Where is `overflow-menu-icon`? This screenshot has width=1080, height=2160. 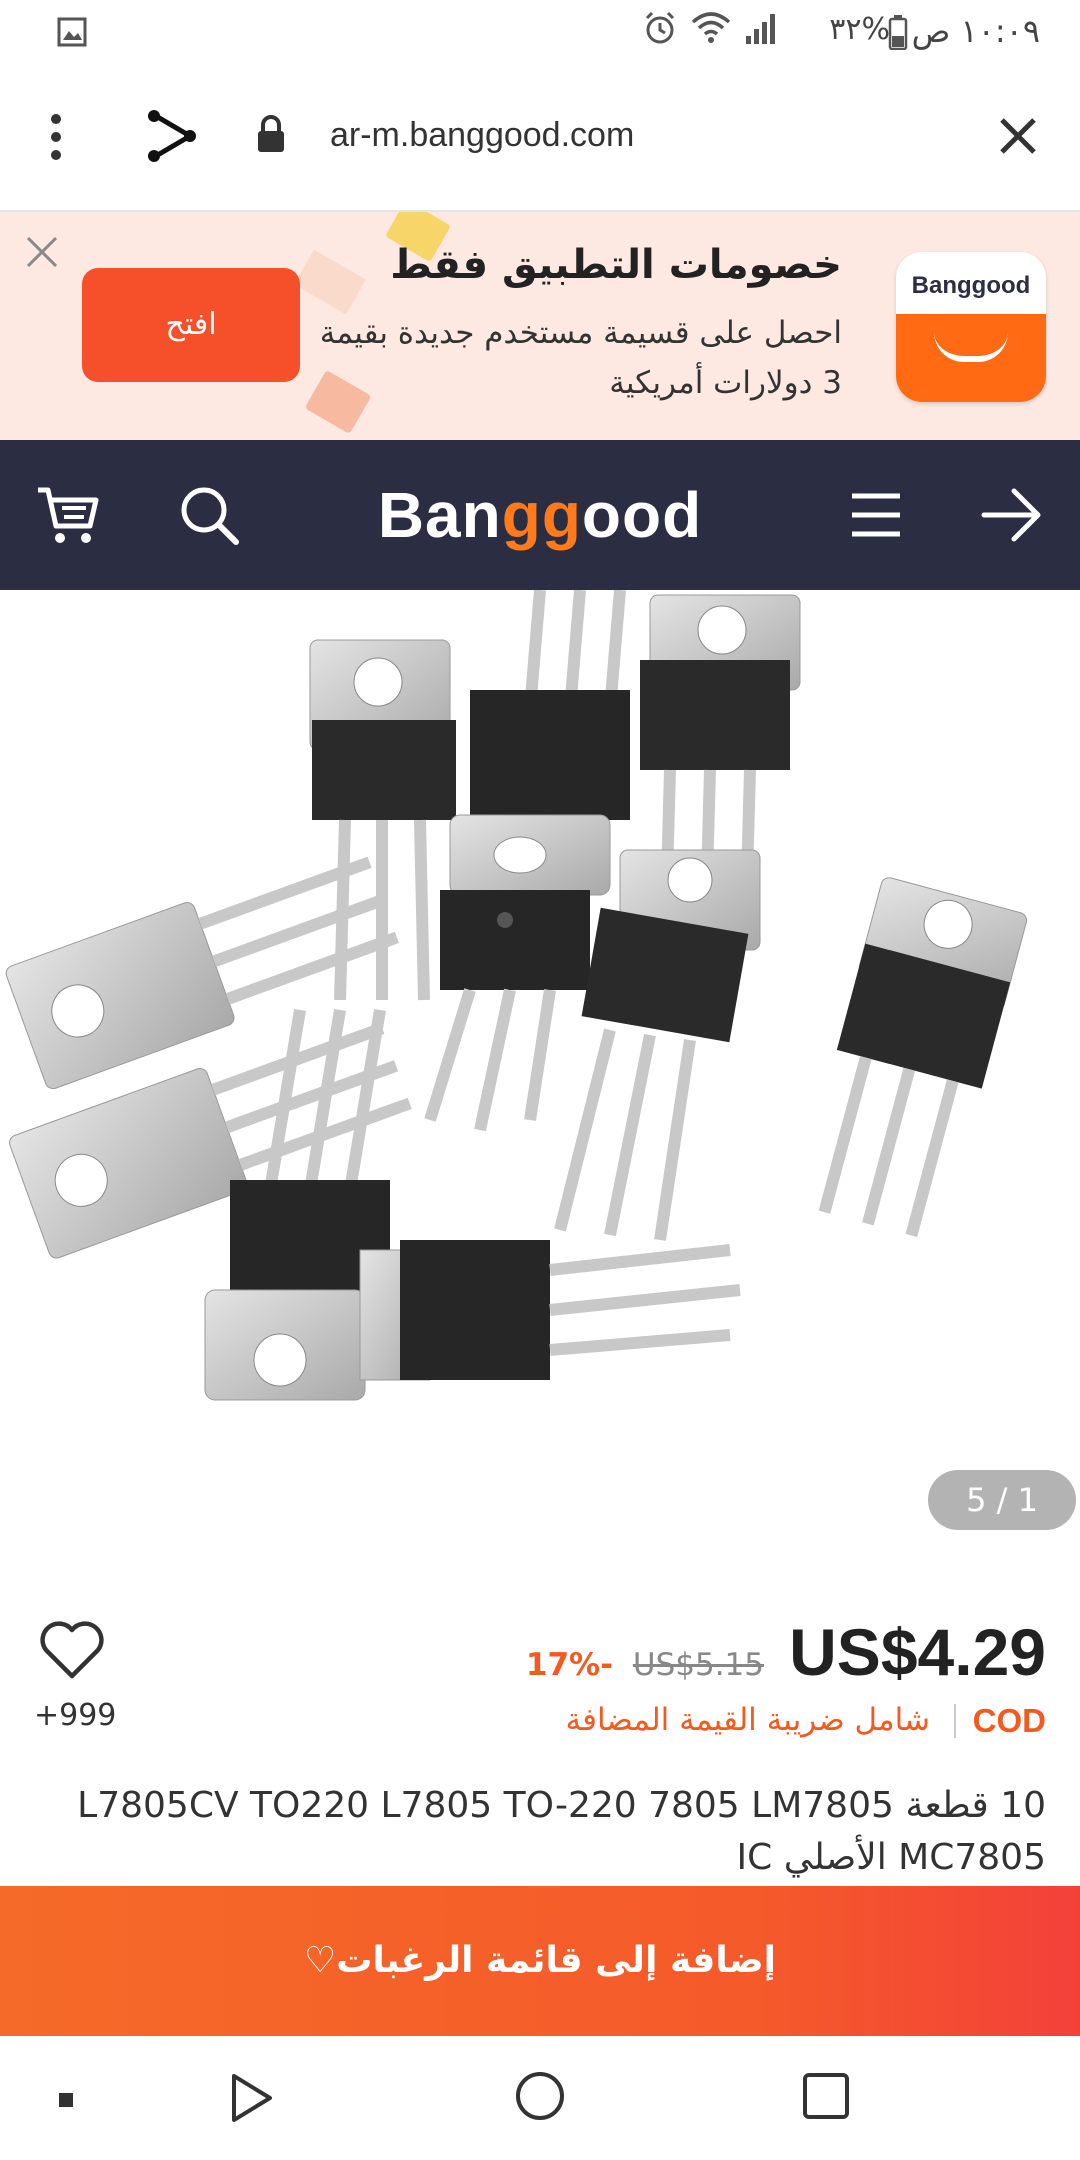 overflow-menu-icon is located at coordinates (56, 139).